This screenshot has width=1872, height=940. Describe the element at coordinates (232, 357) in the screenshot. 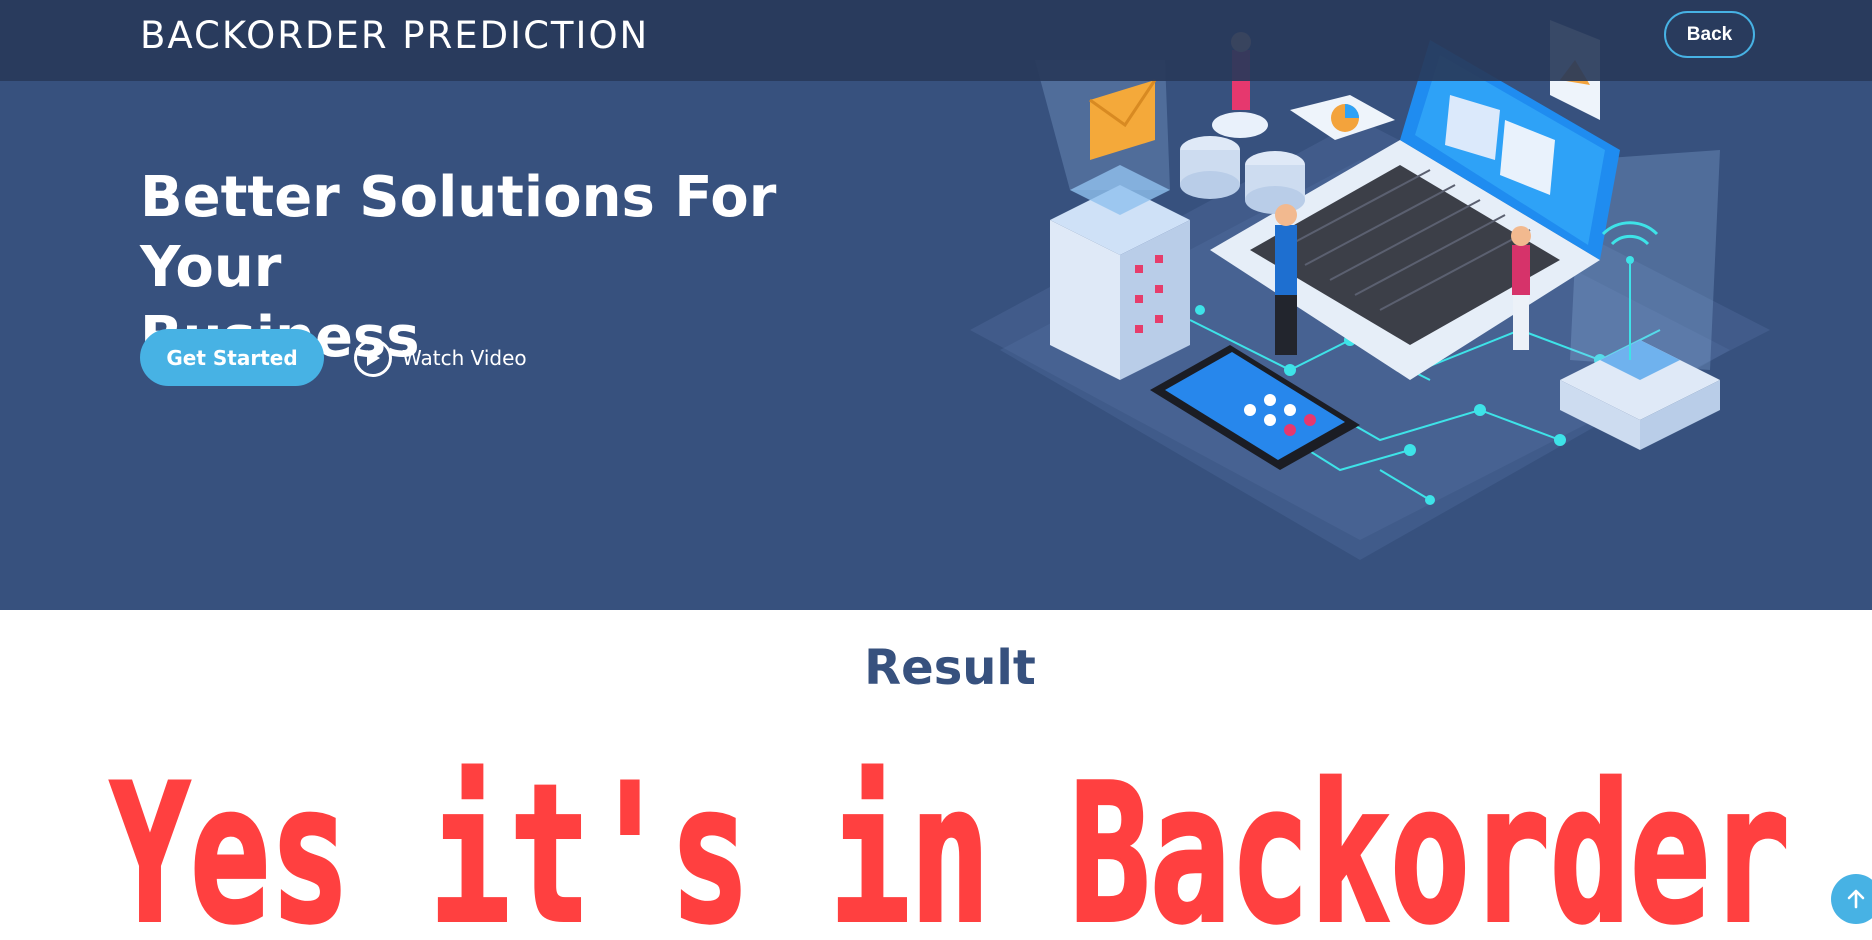

I see `get-started-button: Get Started` at that location.